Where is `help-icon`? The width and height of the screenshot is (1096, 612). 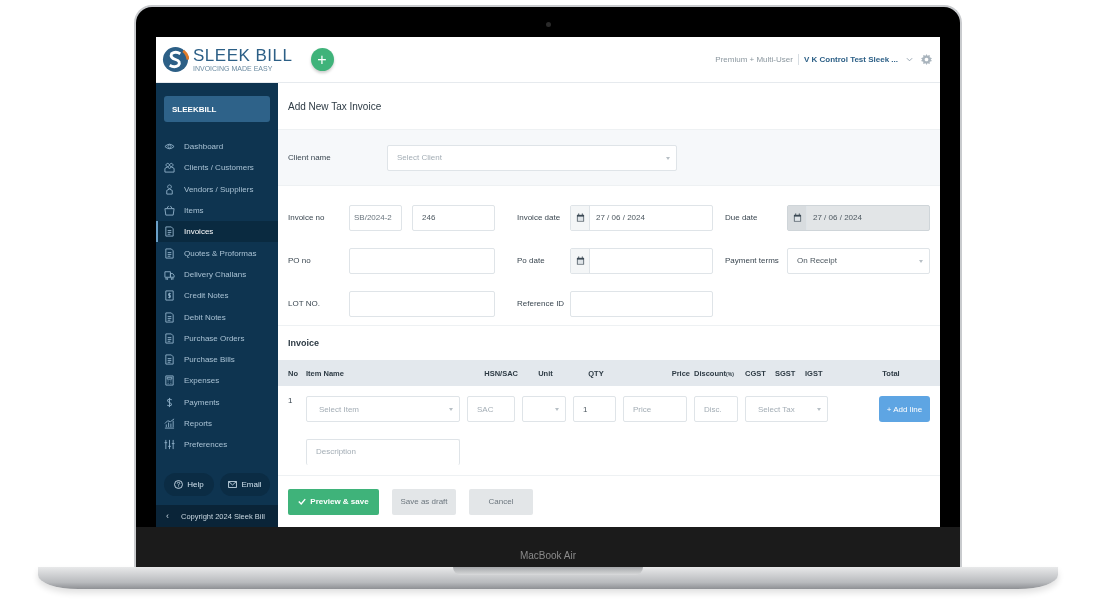 help-icon is located at coordinates (179, 484).